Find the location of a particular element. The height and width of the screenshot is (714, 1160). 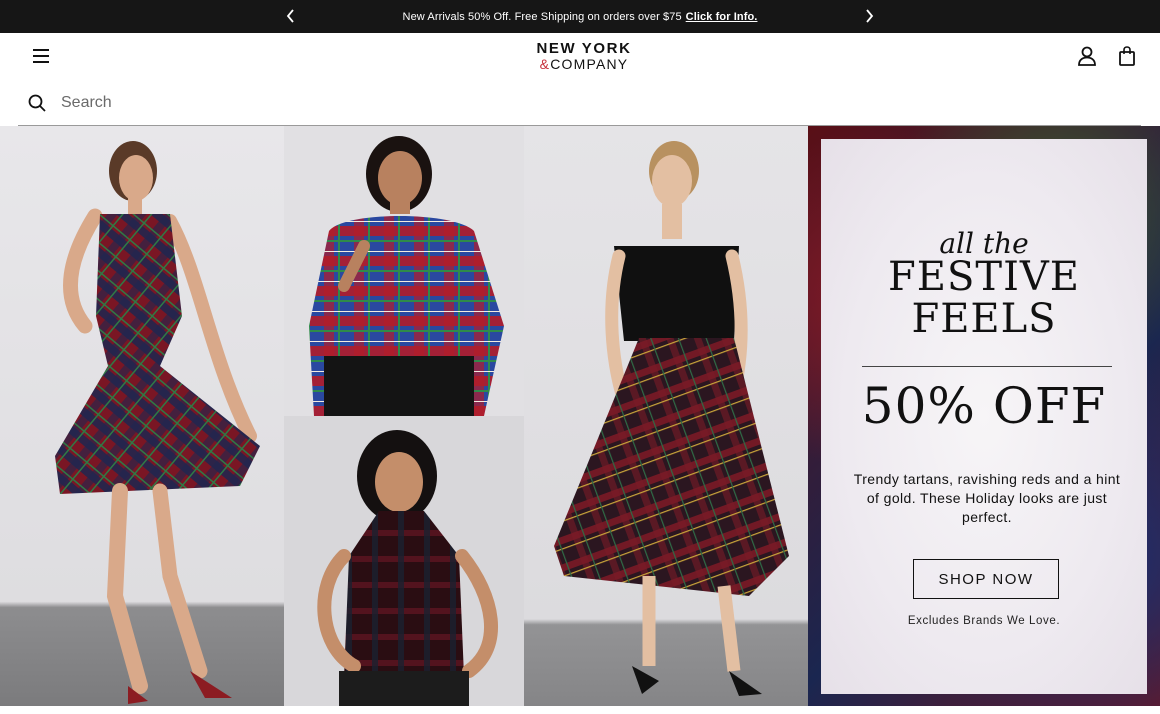

promo-fine-print: Excludes Brands We Love. is located at coordinates (984, 621).